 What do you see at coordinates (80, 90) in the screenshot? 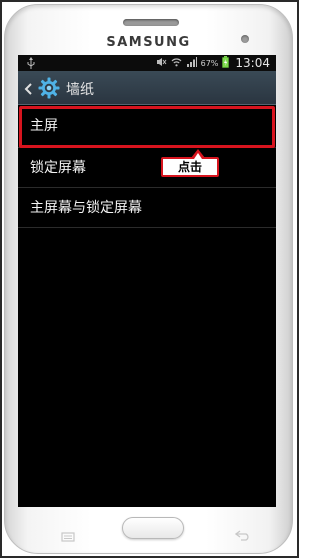
I see `page-title: 墙纸` at bounding box center [80, 90].